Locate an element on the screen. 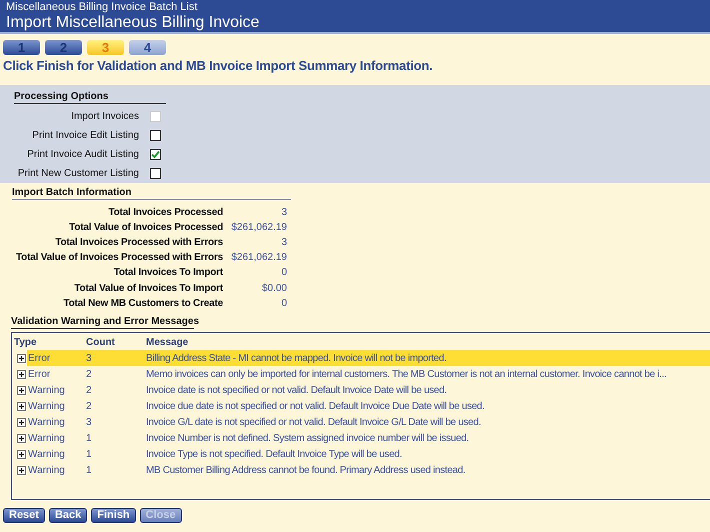  column-header: Type is located at coordinates (25, 342).